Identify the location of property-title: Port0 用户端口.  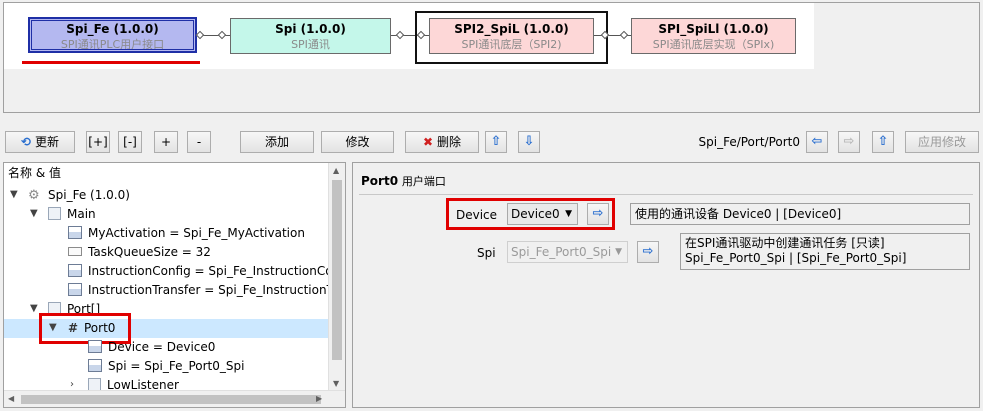
(403, 181).